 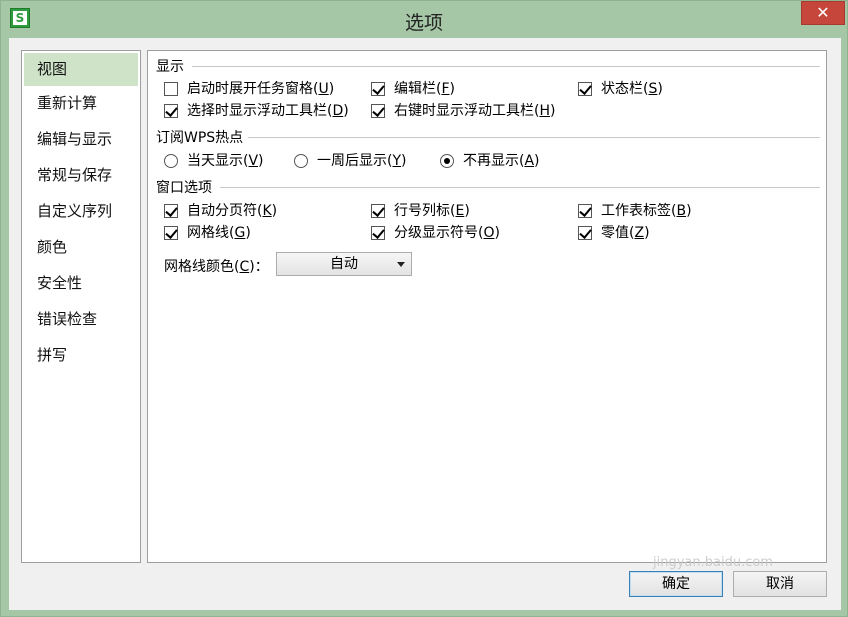 What do you see at coordinates (216, 267) in the screenshot?
I see `gridline-color-label: 网格线颜色(C)：` at bounding box center [216, 267].